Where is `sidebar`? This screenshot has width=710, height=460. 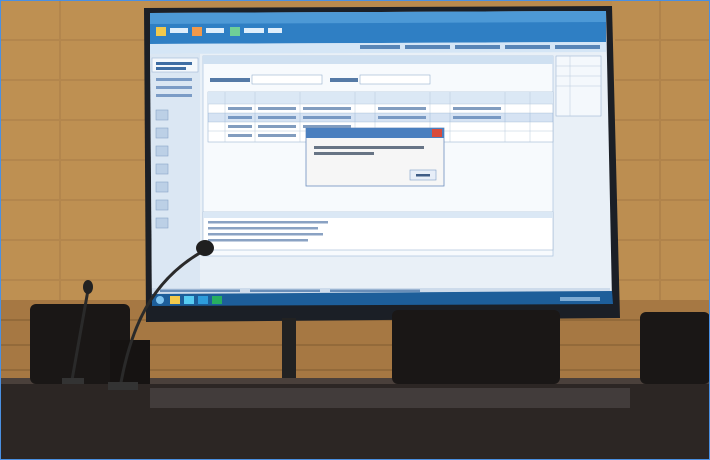
sidebar is located at coordinates (175, 177).